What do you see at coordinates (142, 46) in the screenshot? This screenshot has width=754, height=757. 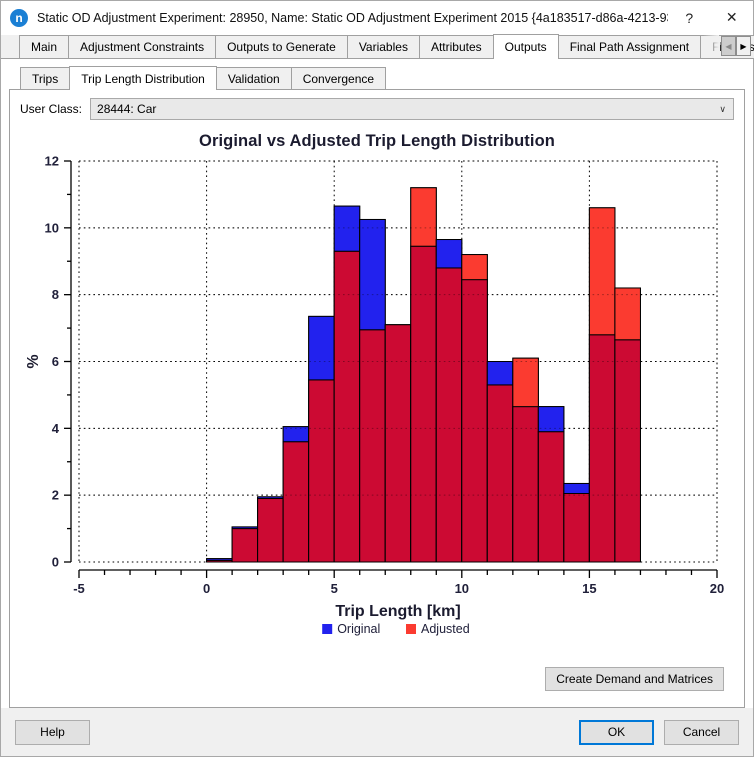 I see `tab-adjustment-constraints: Adjustment Constraints` at bounding box center [142, 46].